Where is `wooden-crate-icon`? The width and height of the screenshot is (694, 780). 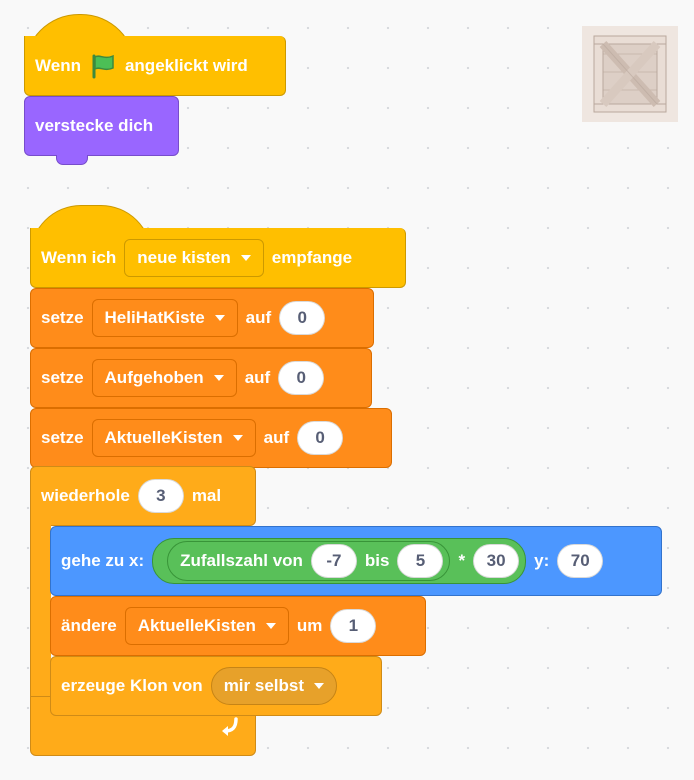
wooden-crate-icon is located at coordinates (630, 74).